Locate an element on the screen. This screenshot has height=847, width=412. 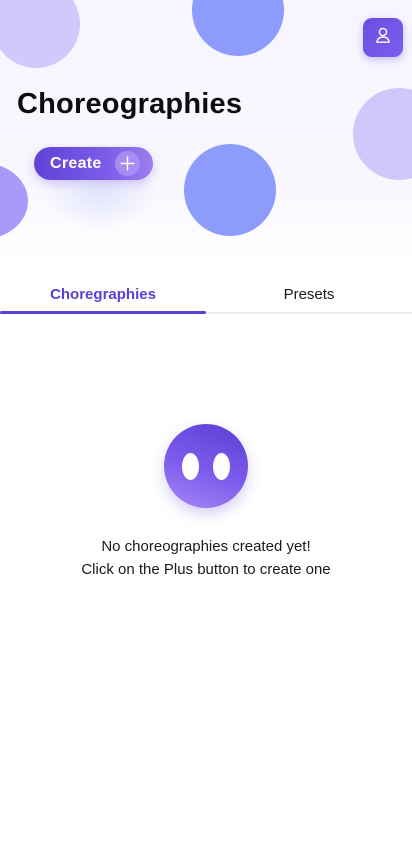
empty-state-line-2: Click on the Plus button to create one is located at coordinates (206, 569).